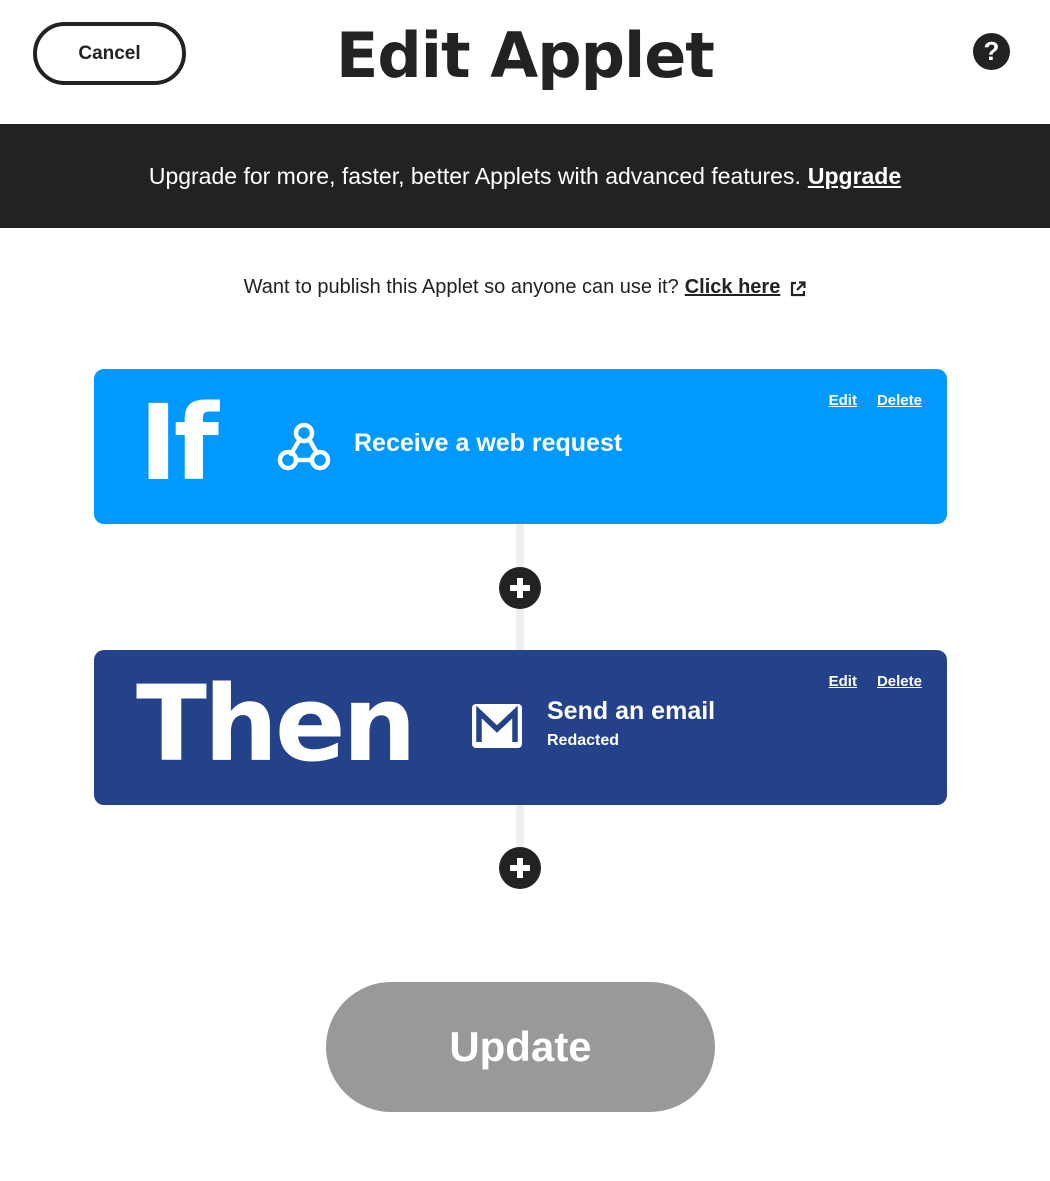 The height and width of the screenshot is (1181, 1050). Describe the element at coordinates (520, 1047) in the screenshot. I see `update-button: Update` at that location.